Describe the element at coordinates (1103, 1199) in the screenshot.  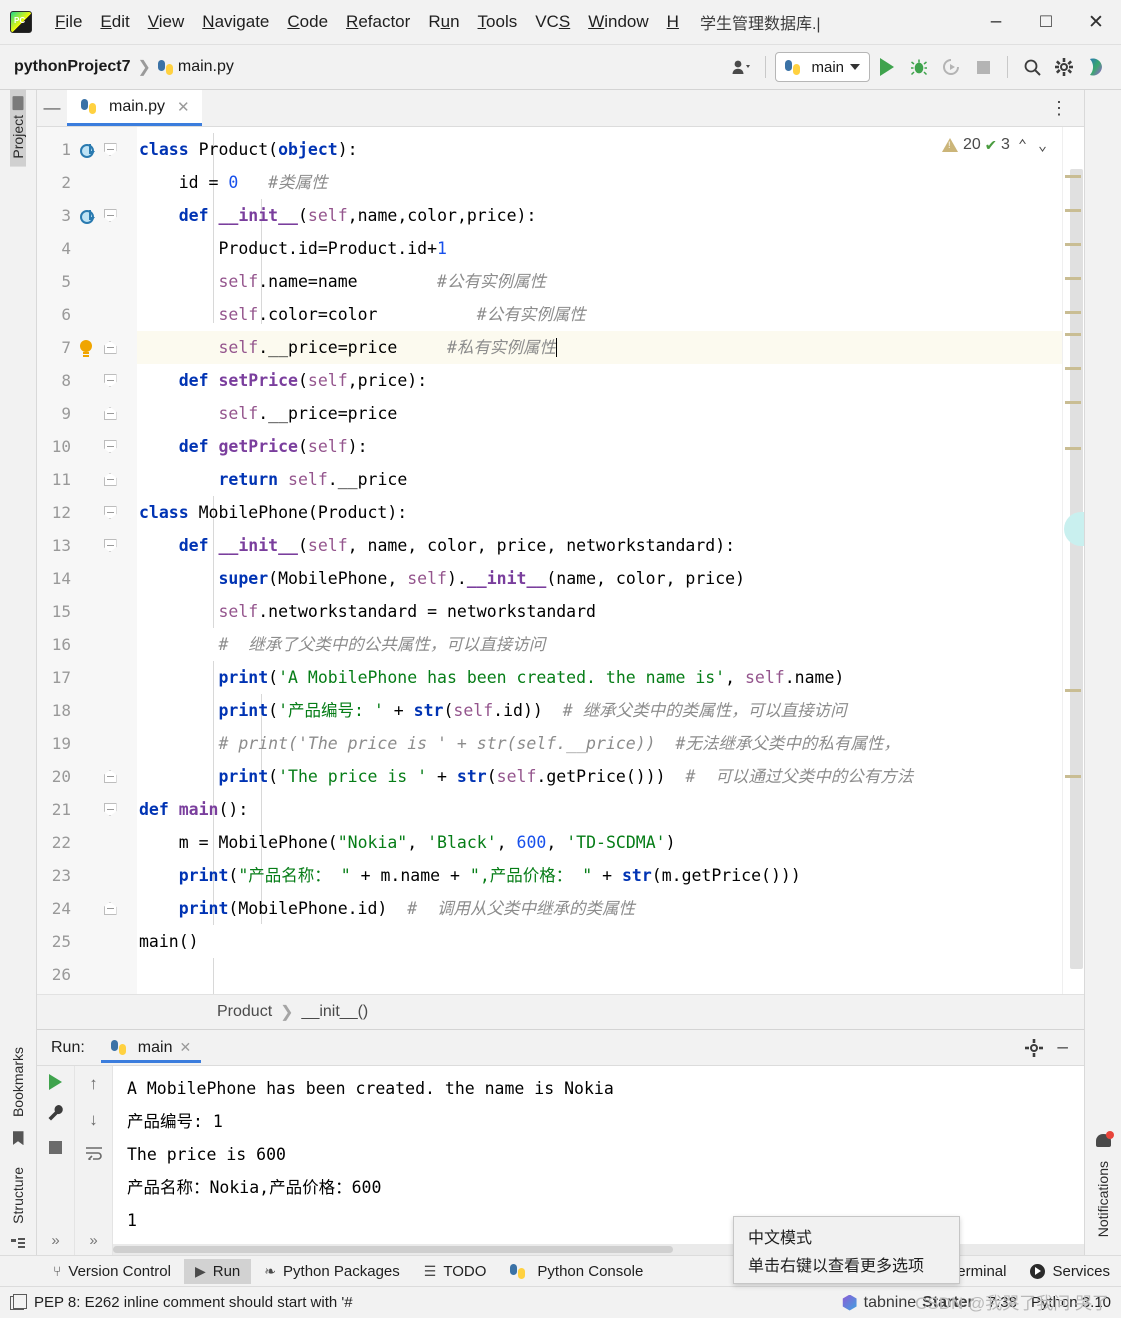
I see `sidebar-item-notifications: Notifications` at that location.